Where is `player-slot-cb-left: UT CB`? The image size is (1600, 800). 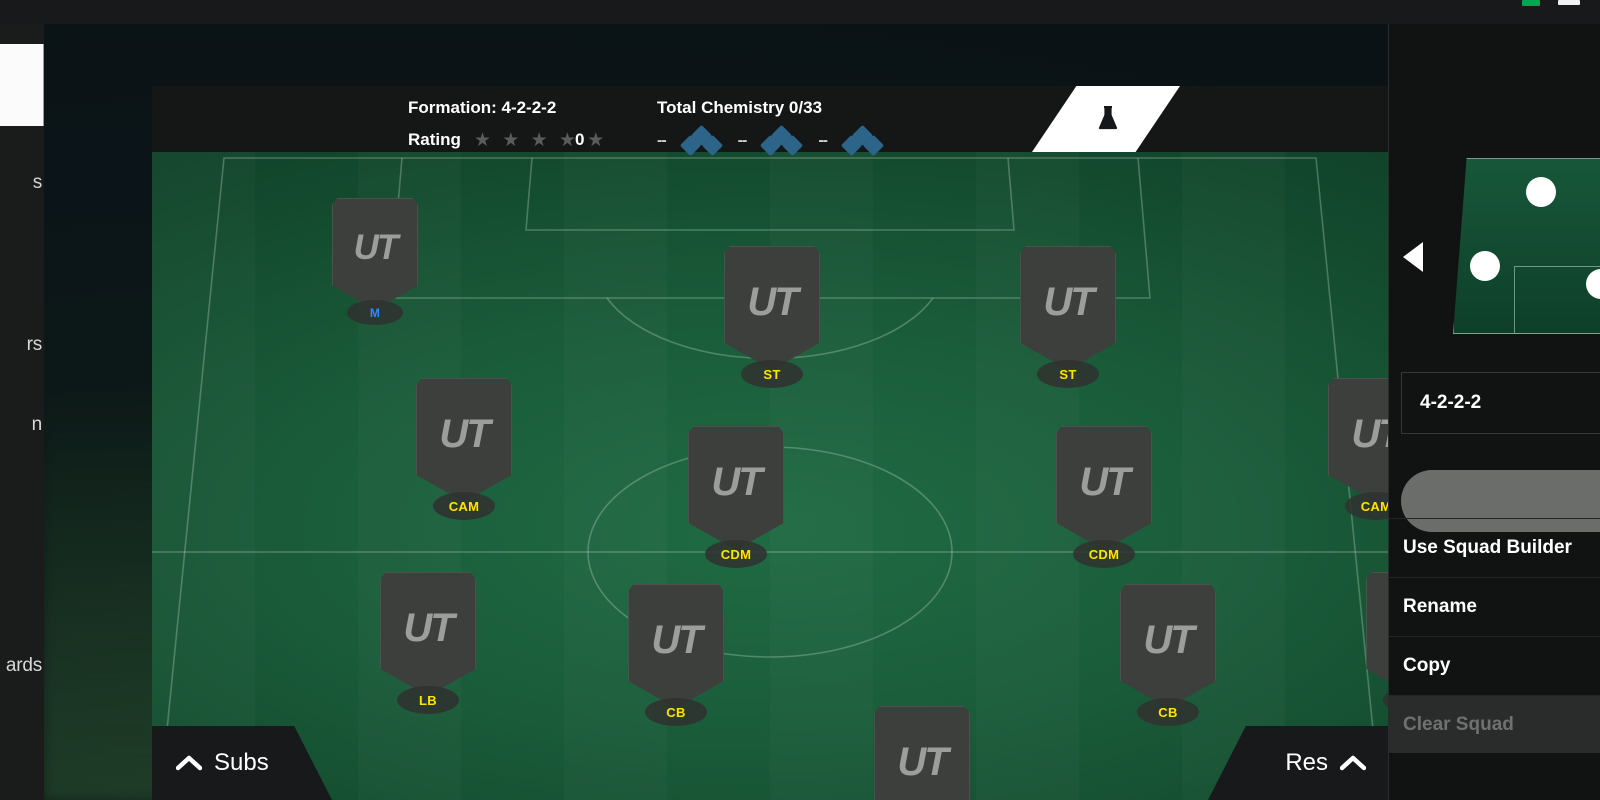
player-slot-cb-left: UT CB is located at coordinates (676, 655).